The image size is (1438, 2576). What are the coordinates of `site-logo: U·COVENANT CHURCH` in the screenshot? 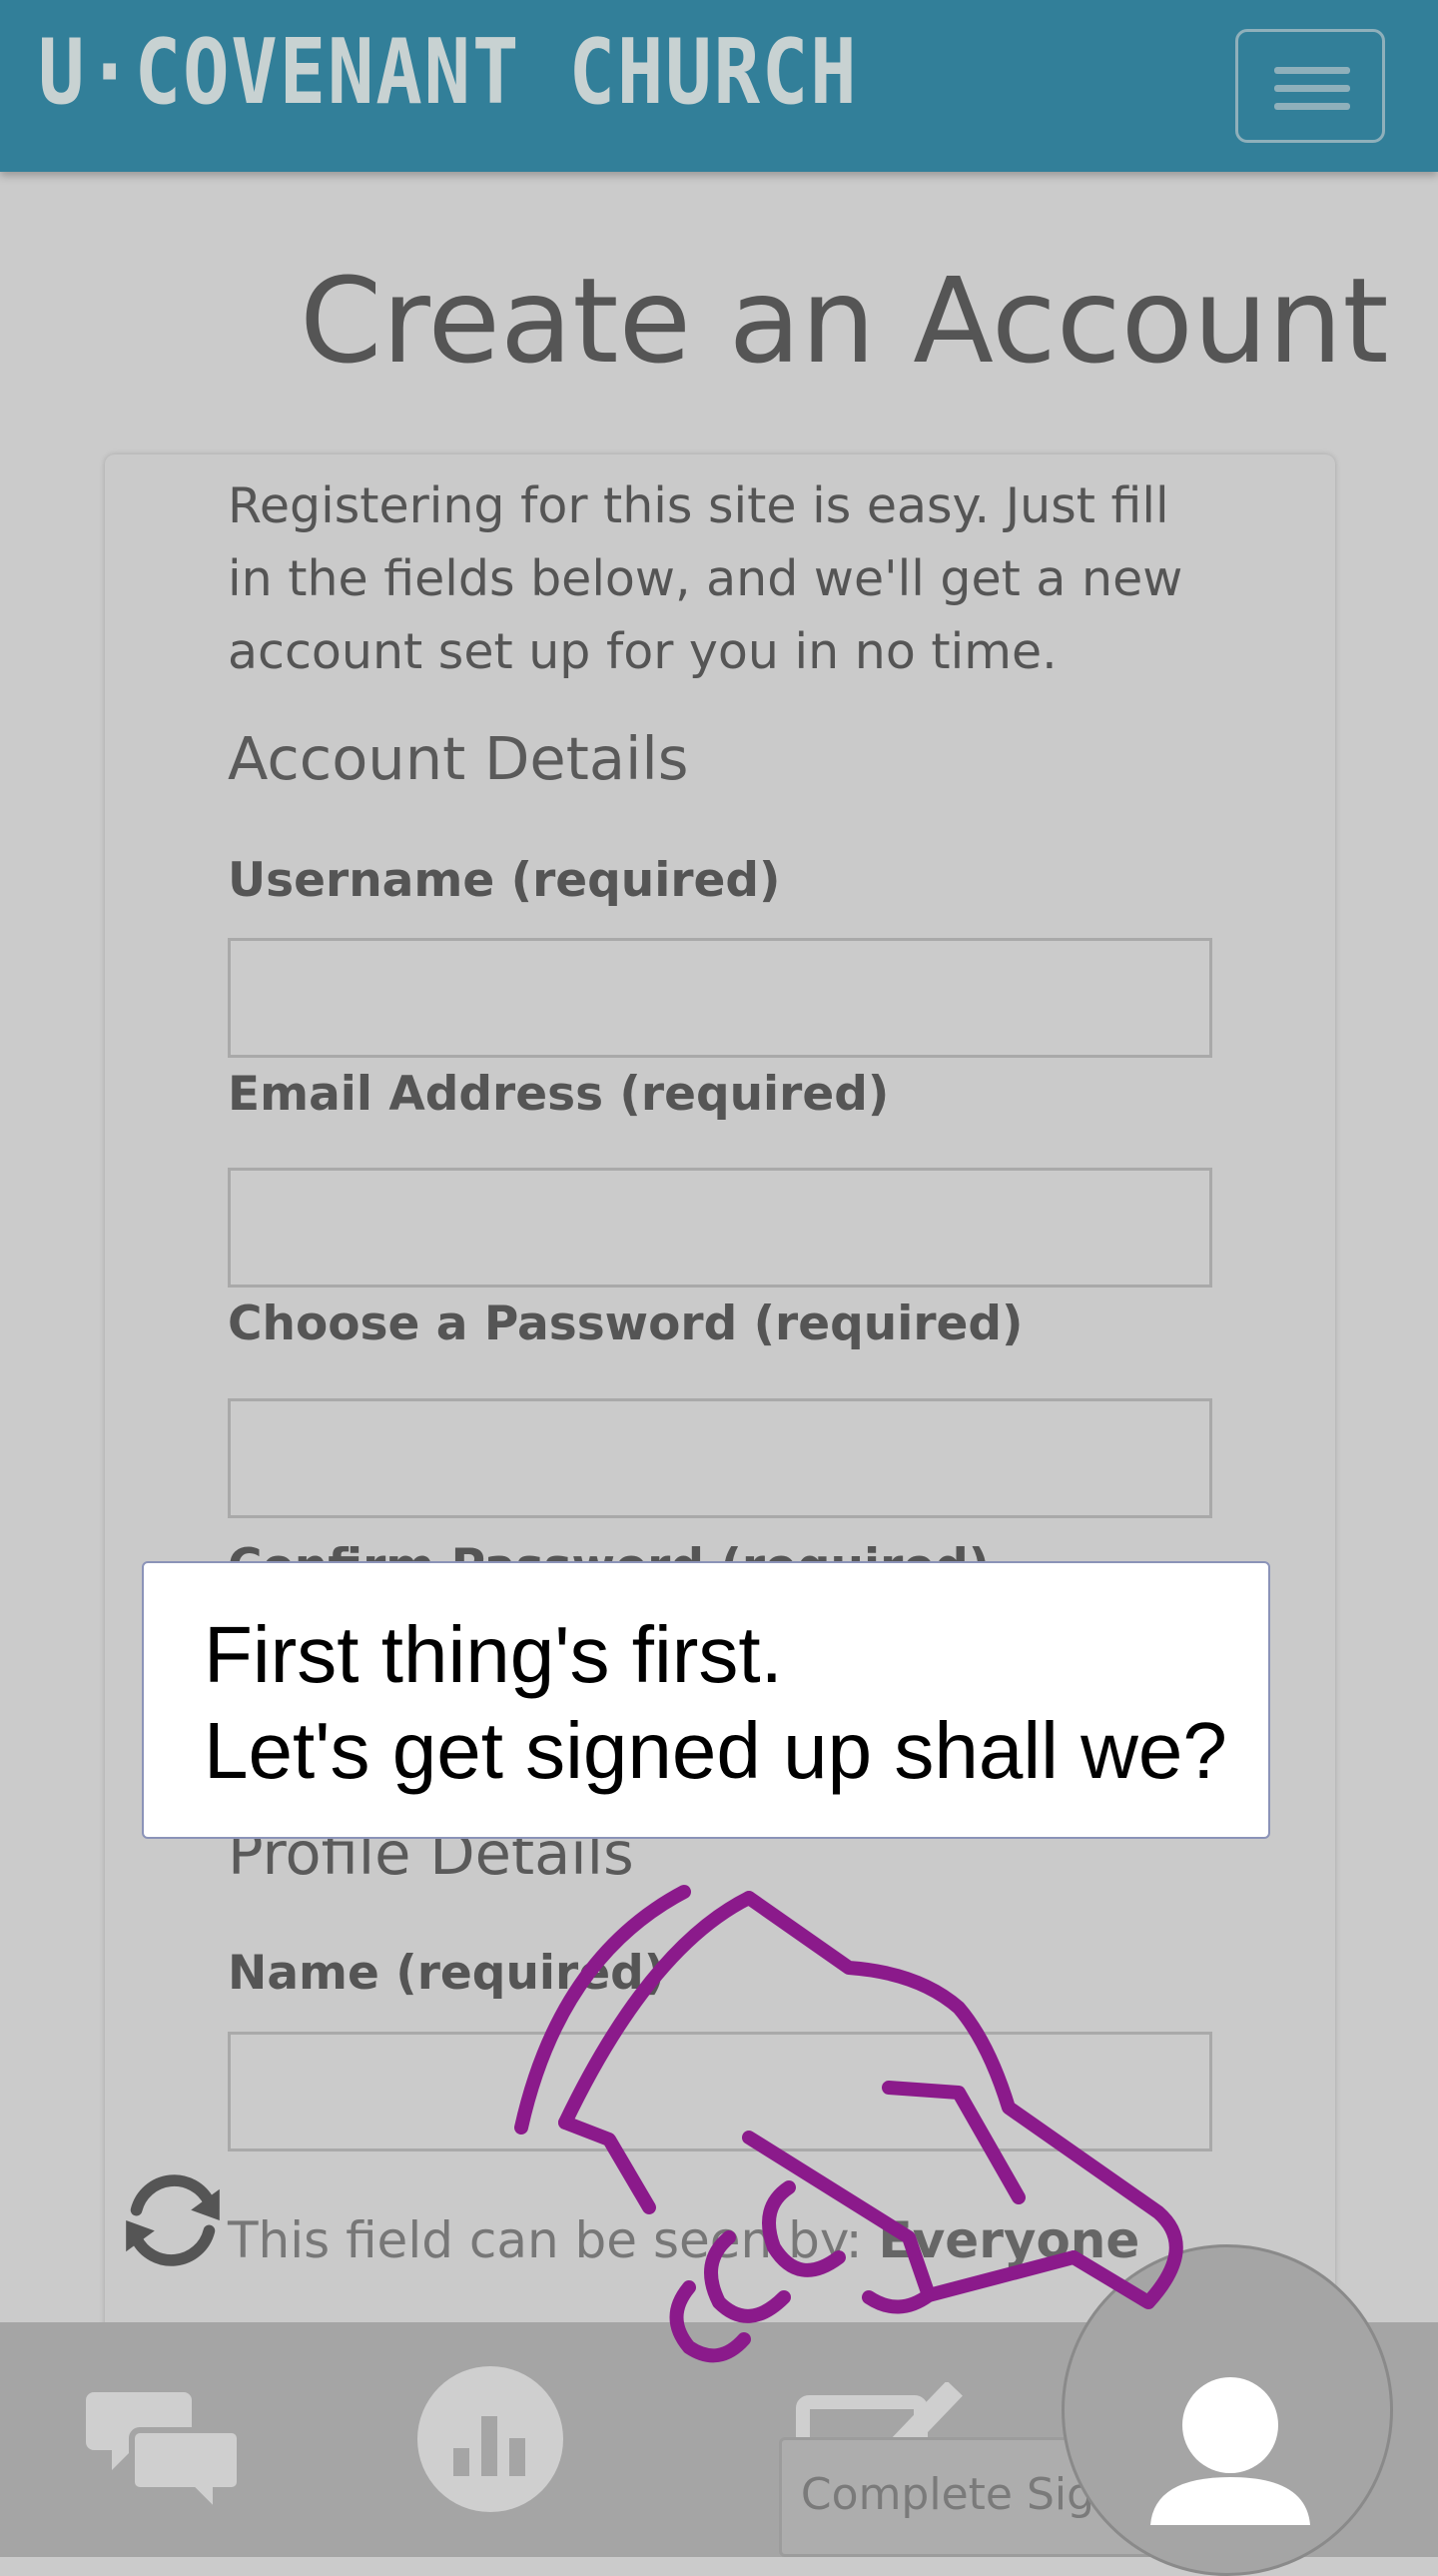 It's located at (448, 73).